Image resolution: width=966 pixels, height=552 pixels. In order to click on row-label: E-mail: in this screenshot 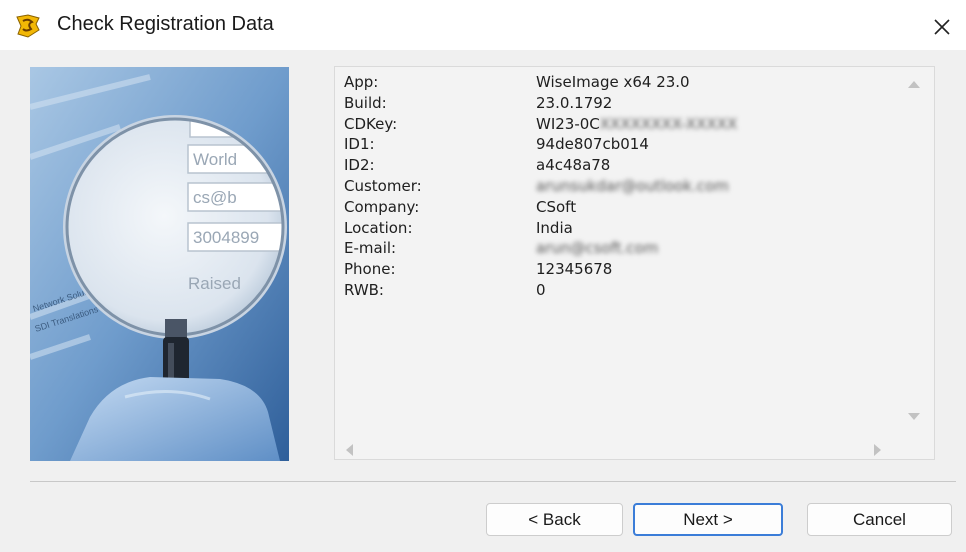, I will do `click(370, 248)`.